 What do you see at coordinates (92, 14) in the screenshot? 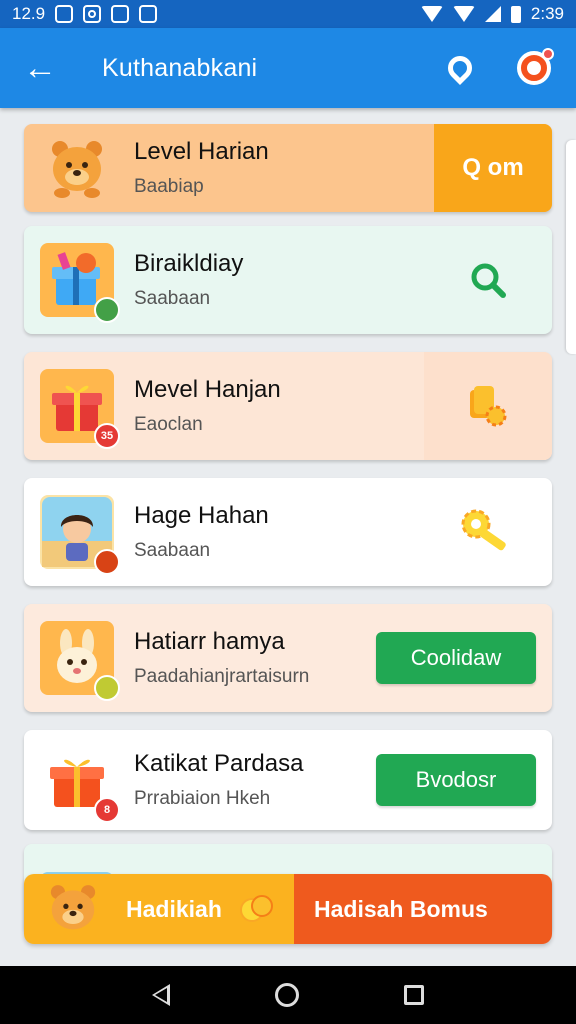
I see `record-notification-icon` at bounding box center [92, 14].